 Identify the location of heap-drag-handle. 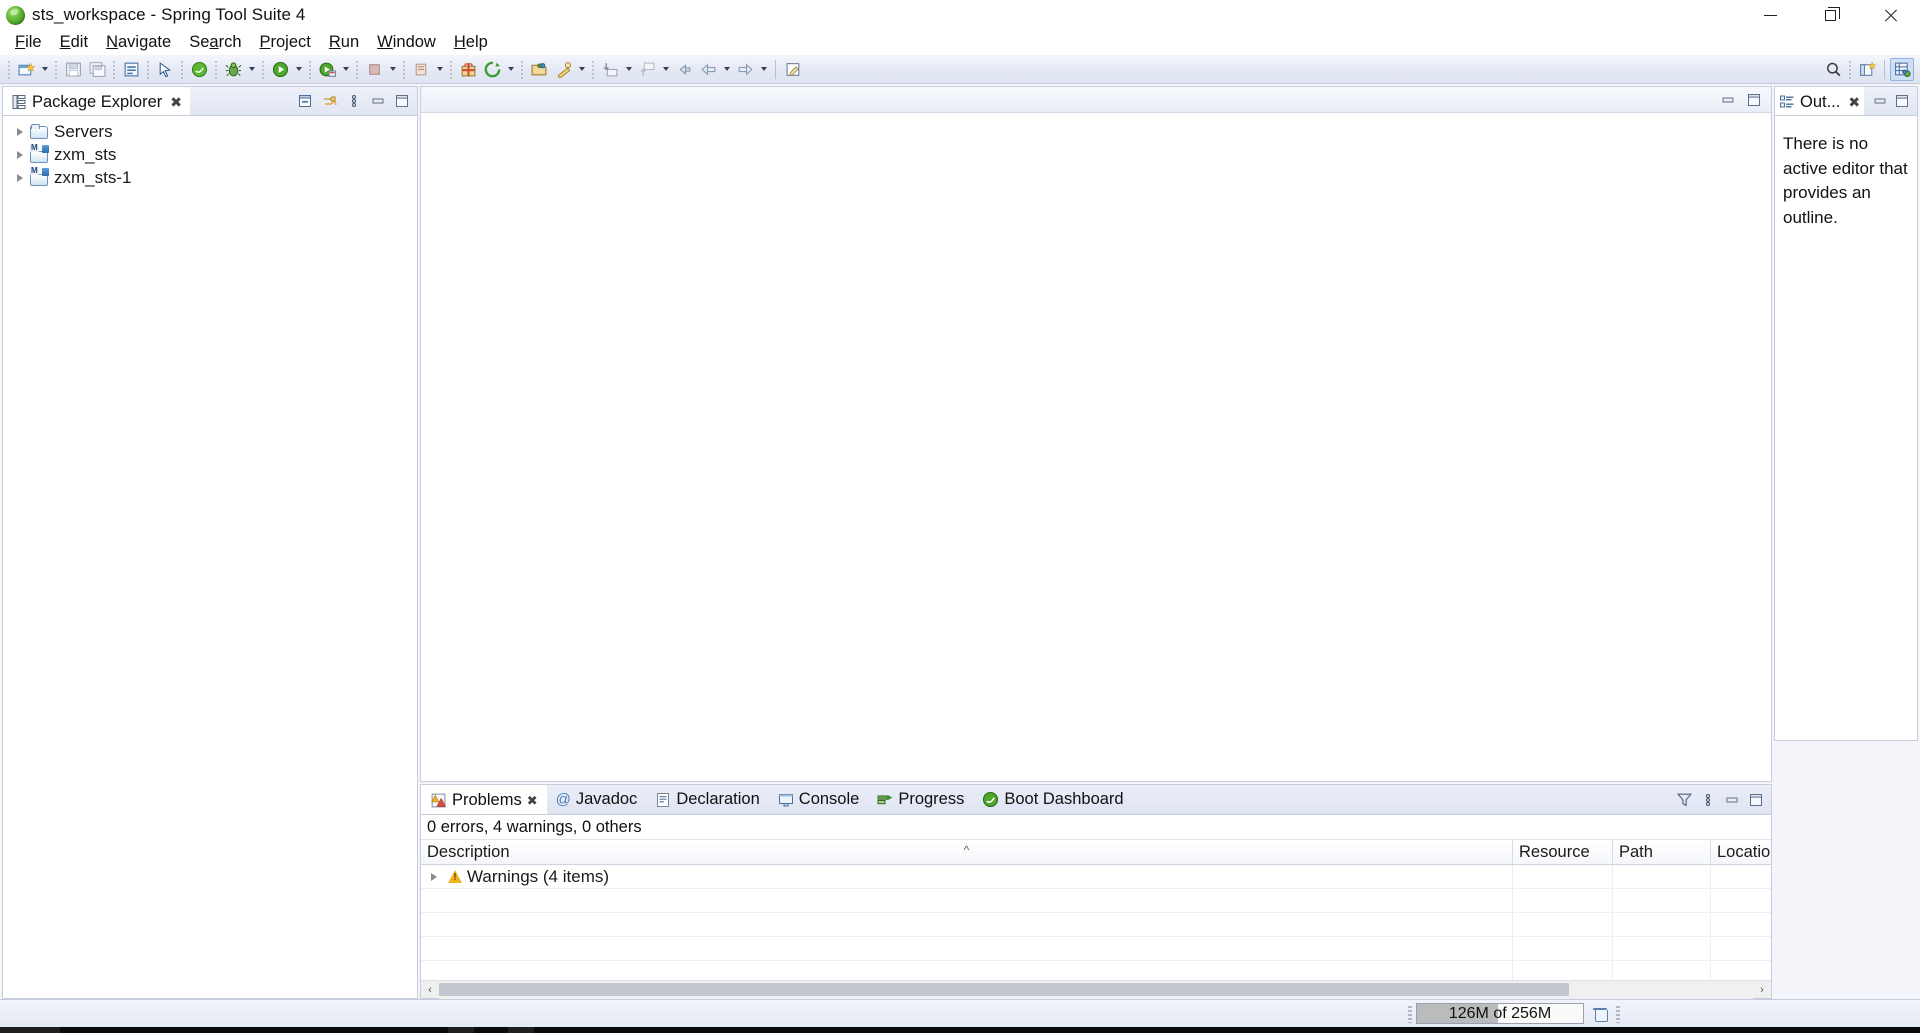
(1410, 1013).